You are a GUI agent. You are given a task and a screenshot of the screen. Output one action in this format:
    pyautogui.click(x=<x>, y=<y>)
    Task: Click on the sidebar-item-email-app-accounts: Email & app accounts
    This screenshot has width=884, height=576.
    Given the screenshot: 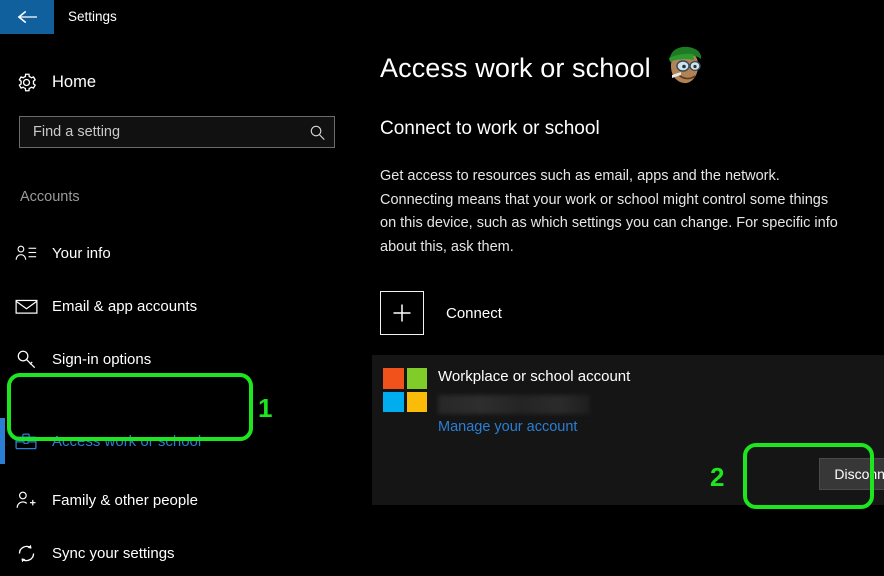 What is the action you would take?
    pyautogui.click(x=170, y=306)
    